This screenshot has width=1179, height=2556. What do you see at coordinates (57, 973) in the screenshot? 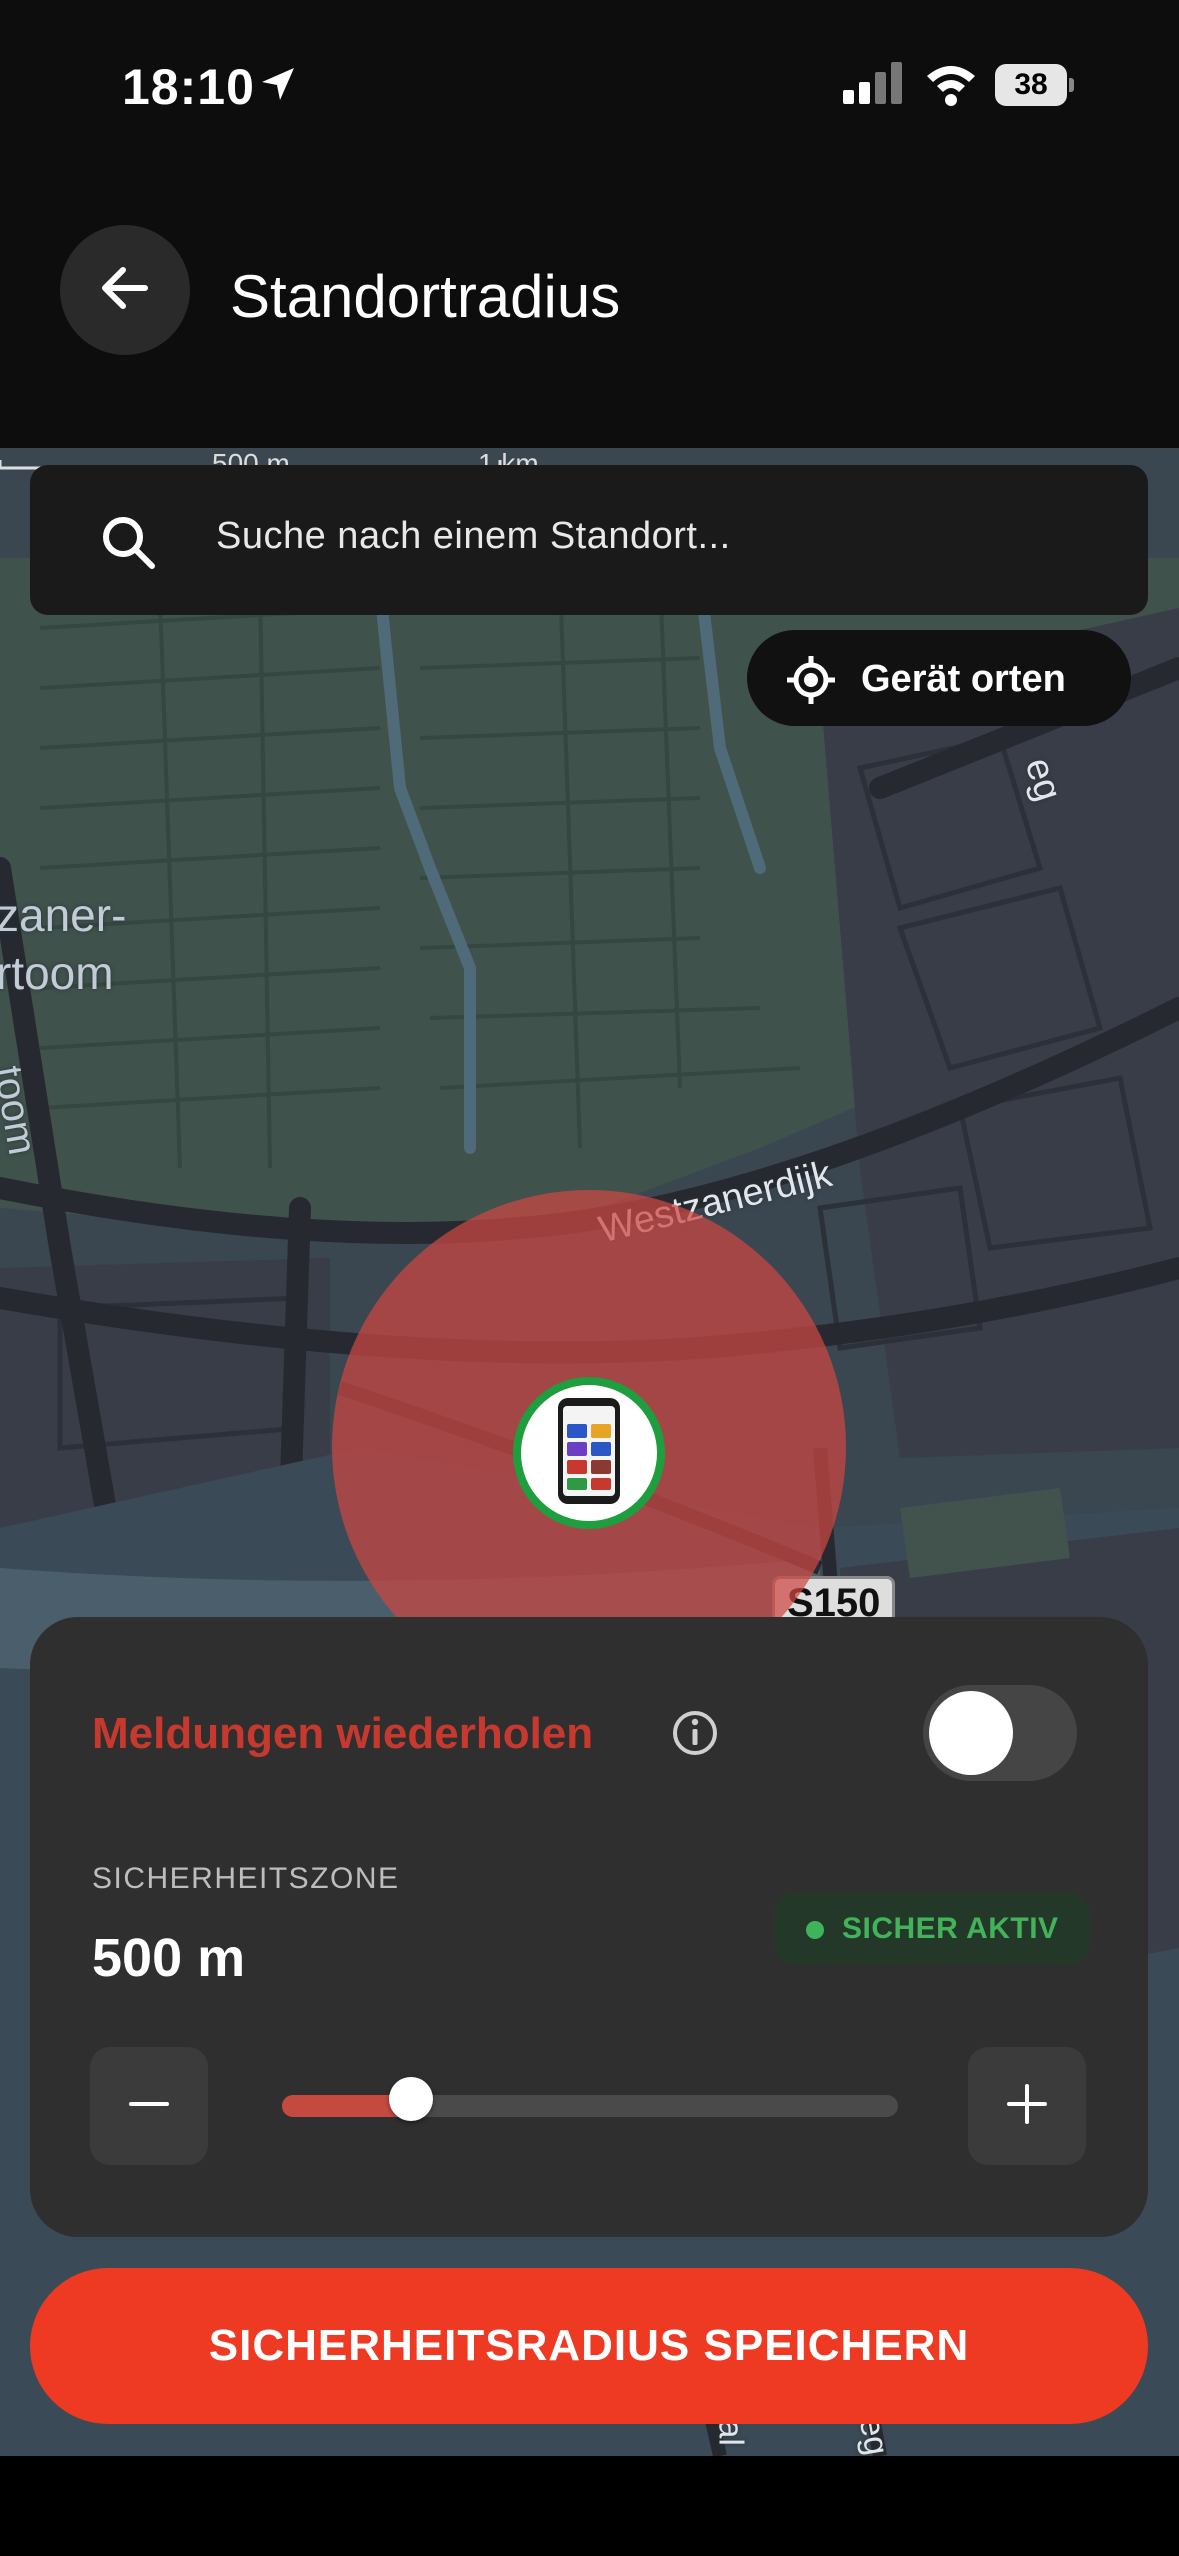
I see `map-area-label: rtoom` at bounding box center [57, 973].